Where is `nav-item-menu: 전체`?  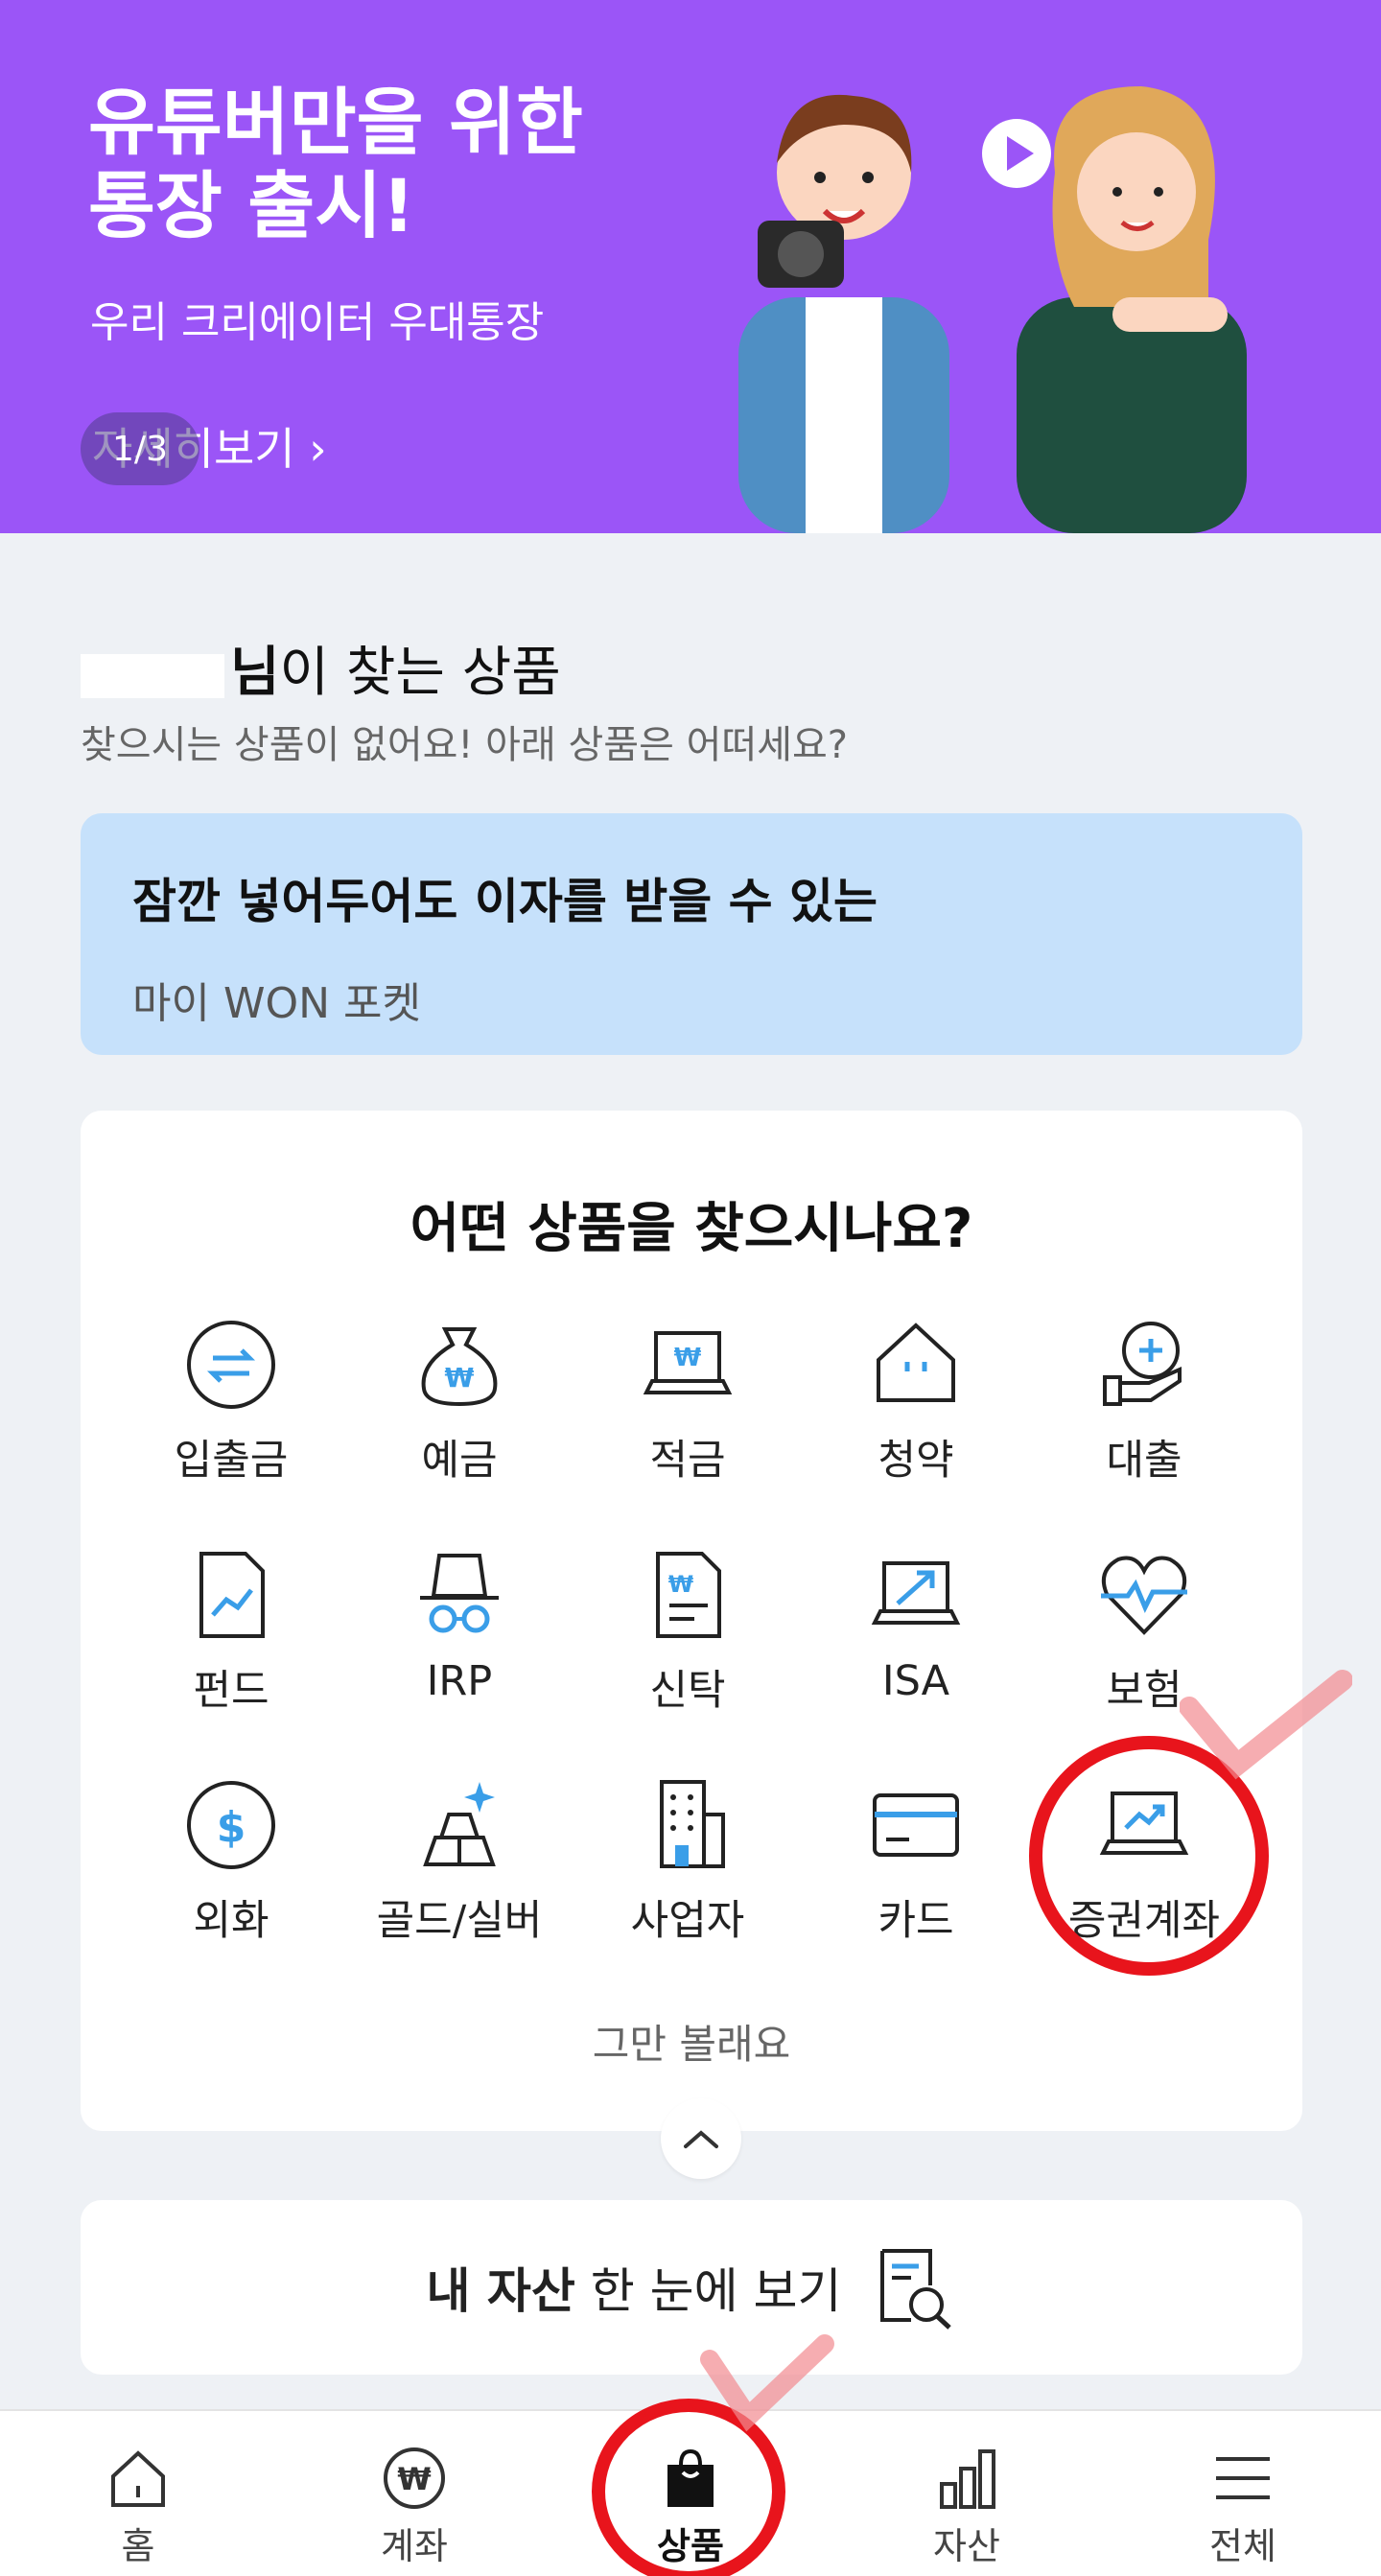 nav-item-menu: 전체 is located at coordinates (1243, 2506).